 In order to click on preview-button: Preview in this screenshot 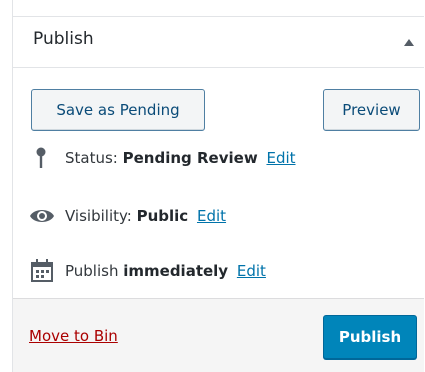, I will do `click(371, 110)`.